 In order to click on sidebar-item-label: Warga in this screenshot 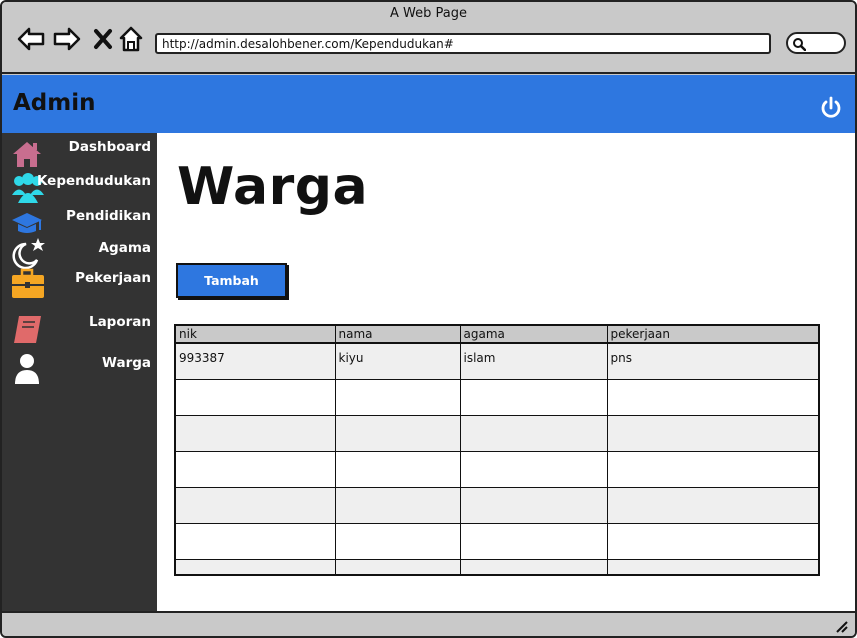, I will do `click(126, 363)`.